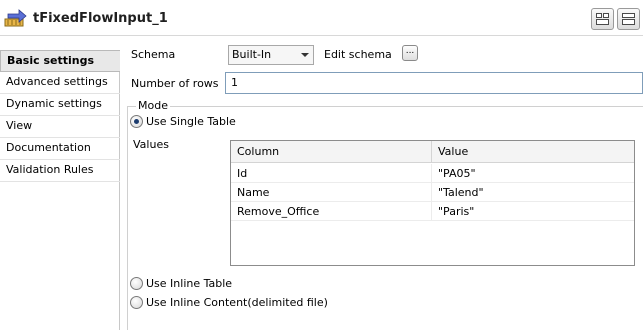 The width and height of the screenshot is (643, 330). I want to click on values-label: Values, so click(151, 144).